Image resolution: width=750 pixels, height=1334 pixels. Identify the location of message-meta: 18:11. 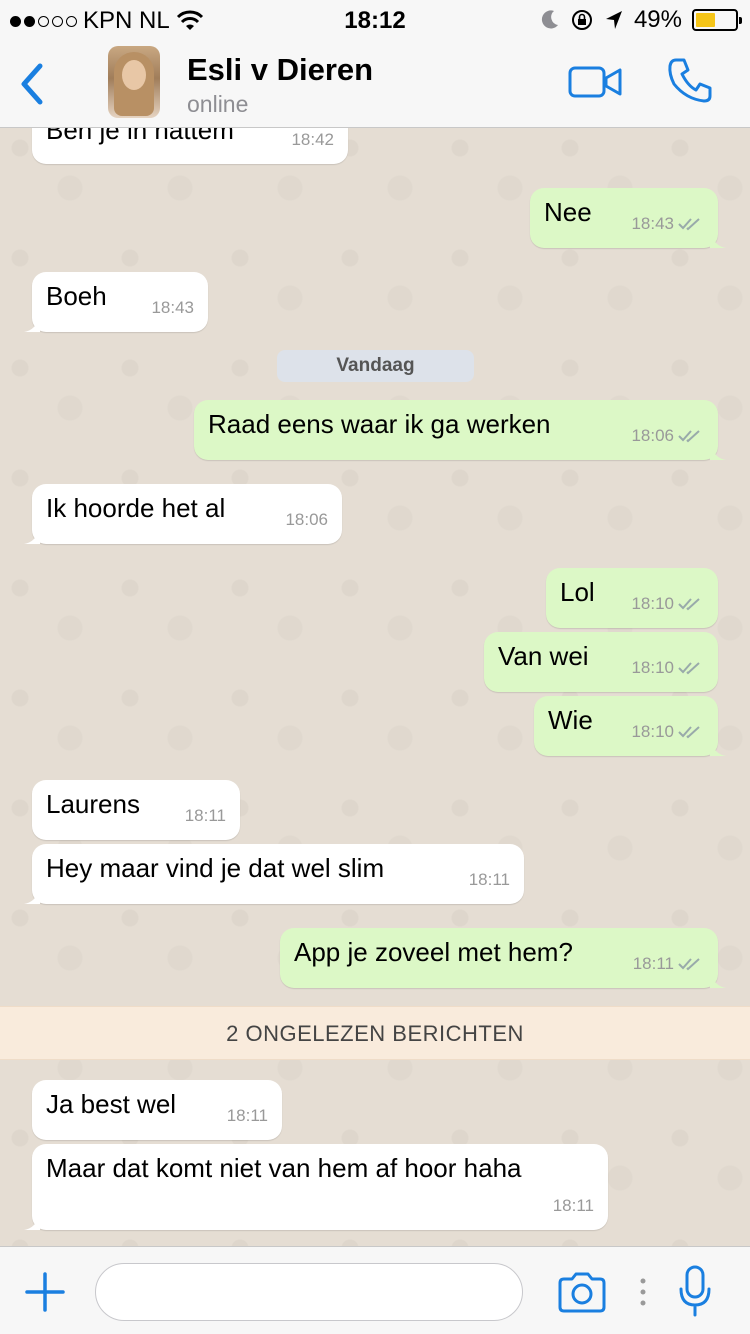
(667, 964).